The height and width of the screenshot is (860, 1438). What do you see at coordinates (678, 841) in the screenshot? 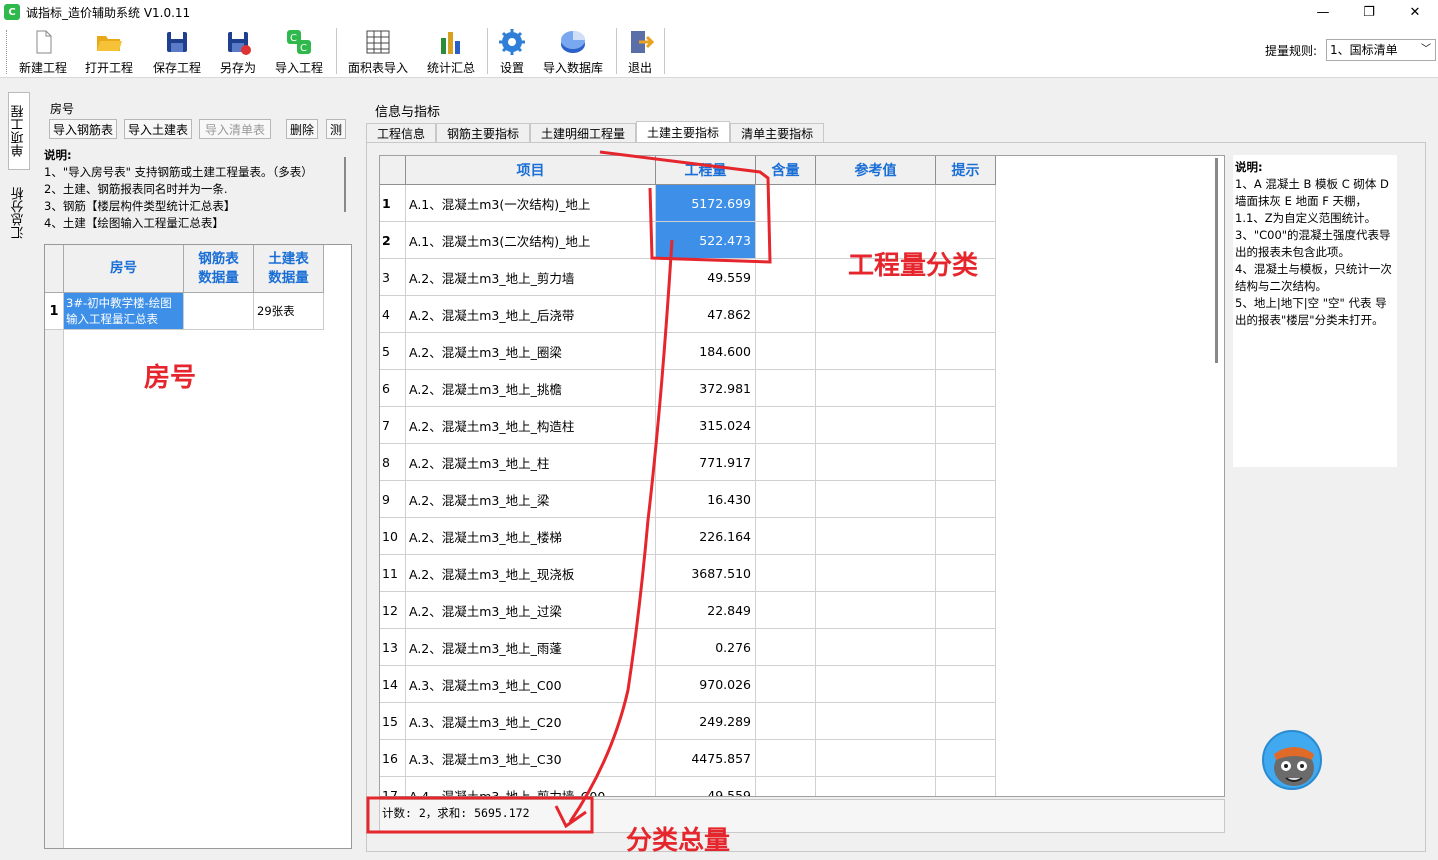
I see `annotation-total: 分类总量` at bounding box center [678, 841].